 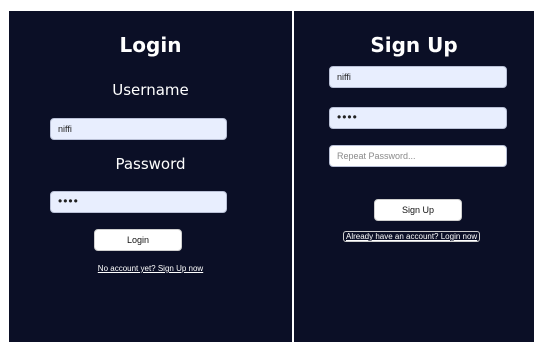 What do you see at coordinates (138, 202) in the screenshot?
I see `login-password-input: ••••` at bounding box center [138, 202].